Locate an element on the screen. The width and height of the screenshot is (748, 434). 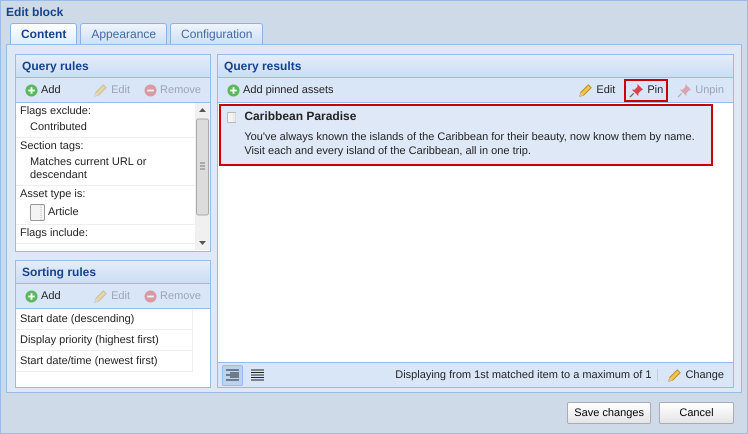
save-button: Save changes is located at coordinates (609, 413).